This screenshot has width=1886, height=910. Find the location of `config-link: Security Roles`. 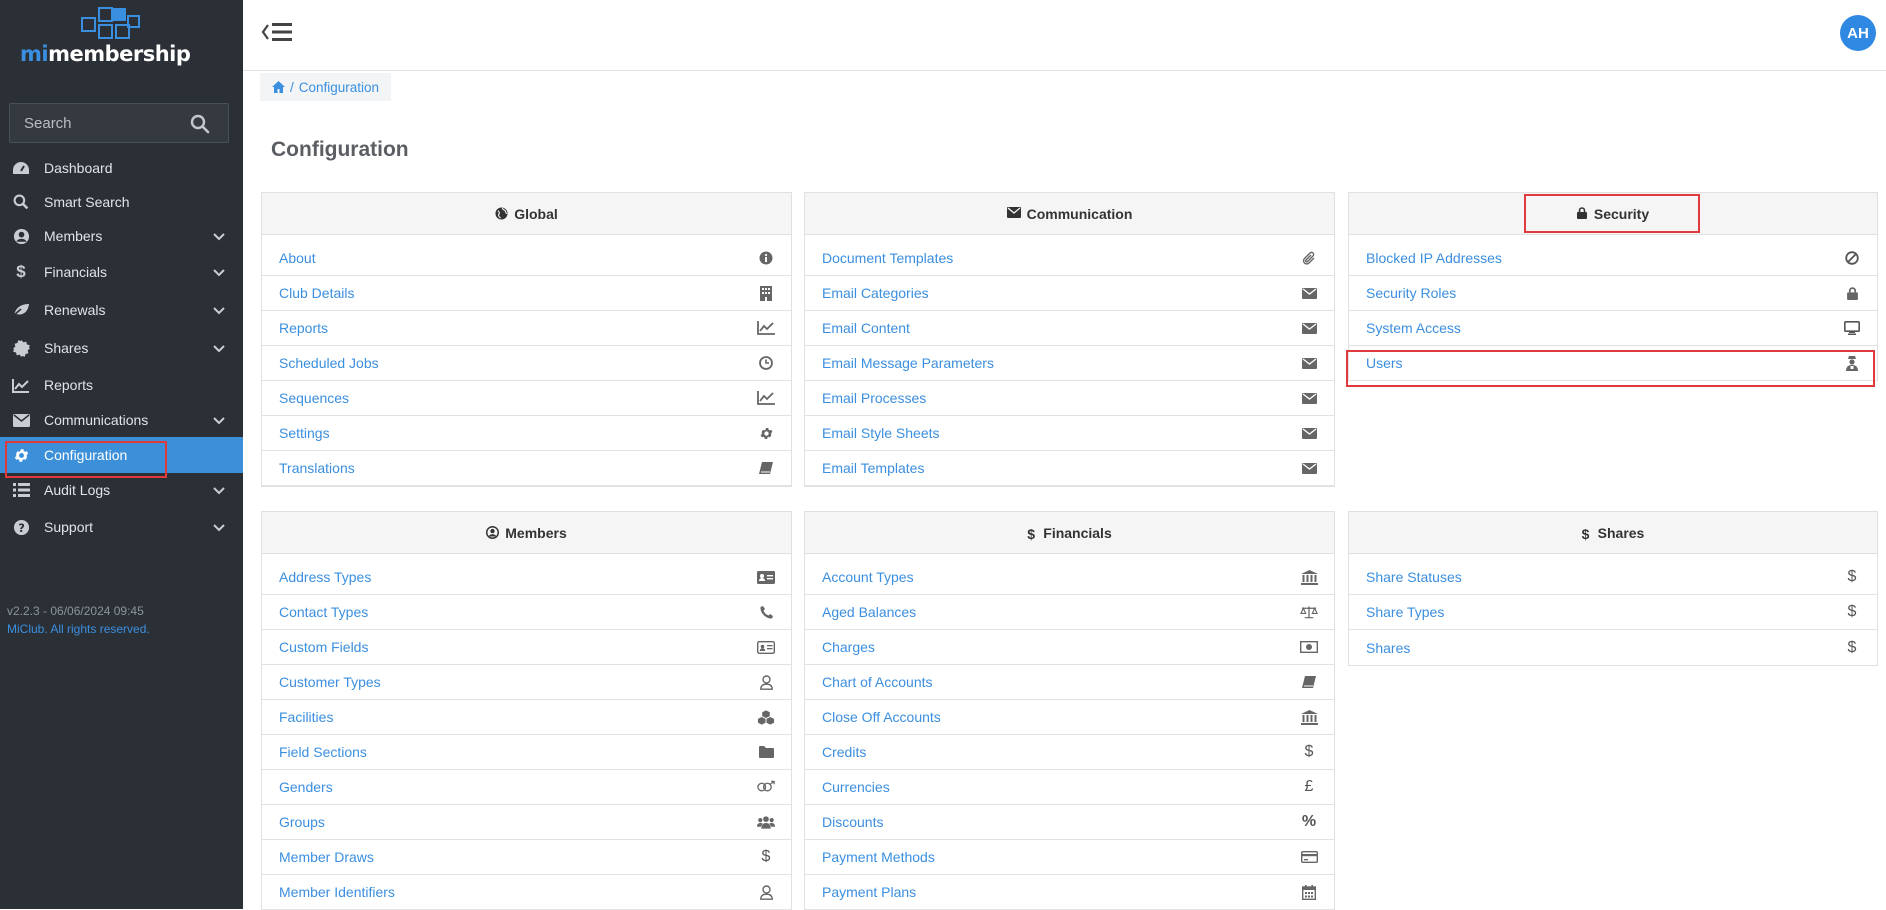

config-link: Security Roles is located at coordinates (1411, 293).